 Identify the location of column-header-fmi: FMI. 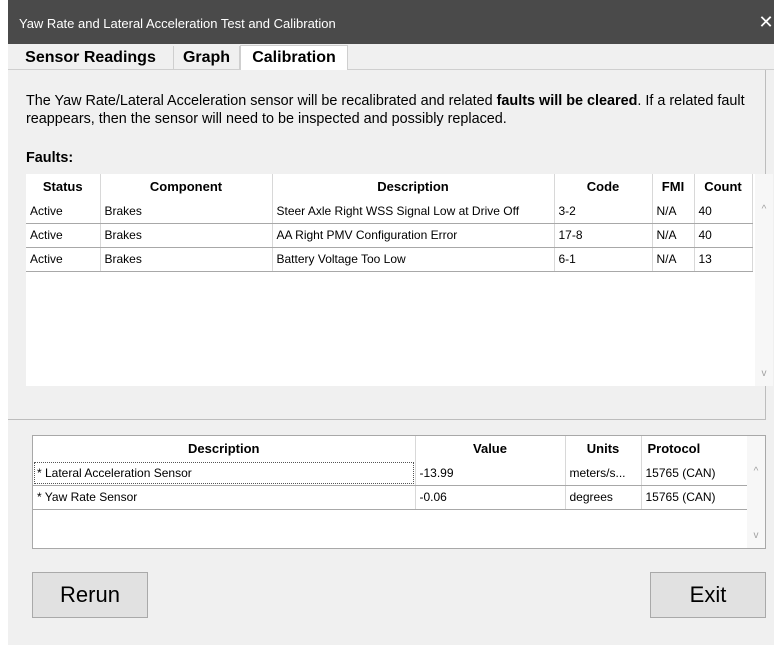
(673, 186).